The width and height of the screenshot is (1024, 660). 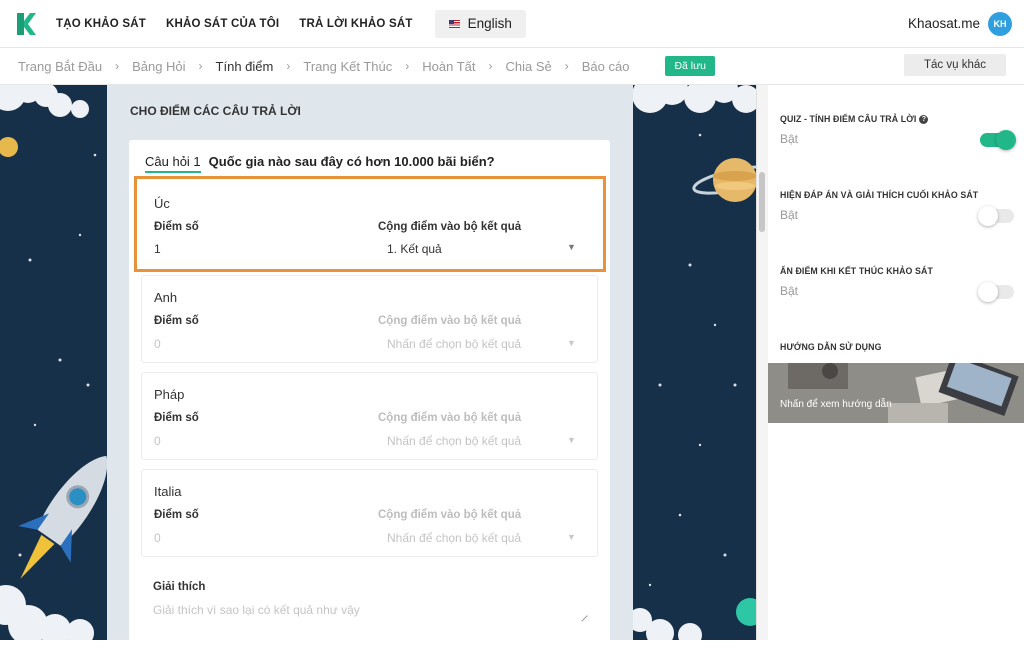 I want to click on hide-score-setting-state: Bật, so click(x=789, y=291).